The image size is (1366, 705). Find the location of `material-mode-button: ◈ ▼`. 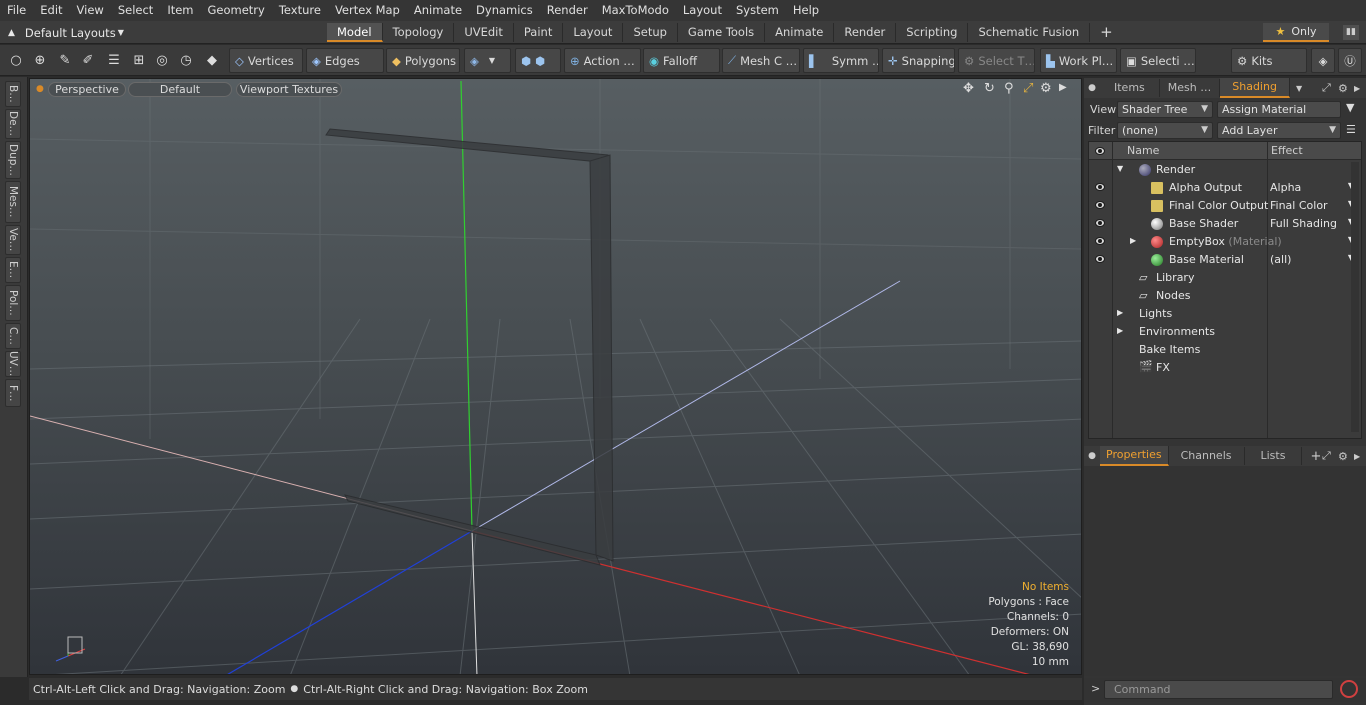

material-mode-button: ◈ ▼ is located at coordinates (487, 60).